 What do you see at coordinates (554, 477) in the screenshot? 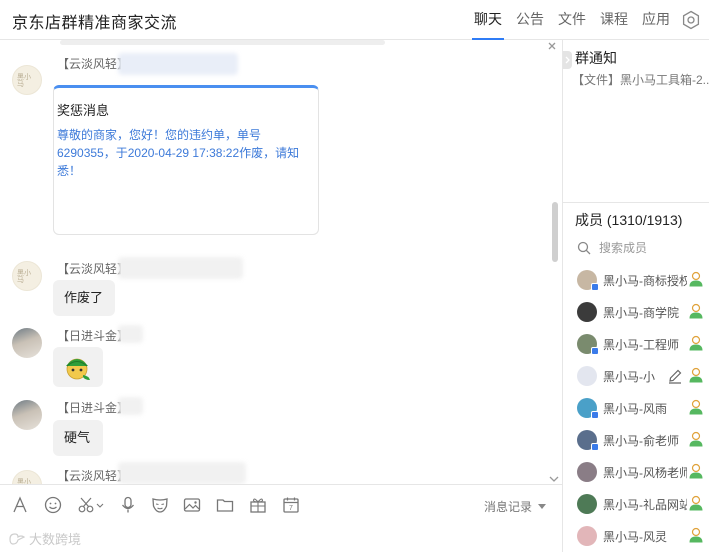
I see `chevron-down-icon` at bounding box center [554, 477].